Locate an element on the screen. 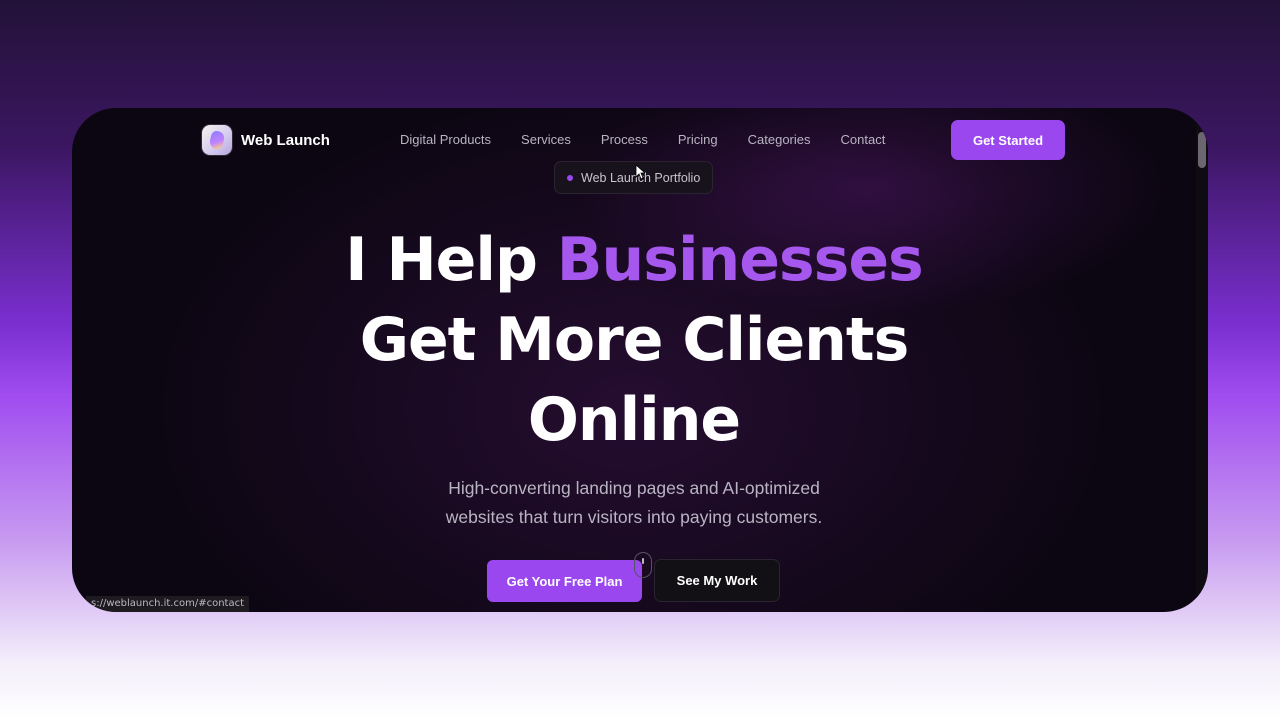 The height and width of the screenshot is (720, 1280). status-bar-url: s://weblaunch.it.com/#contact is located at coordinates (167, 604).